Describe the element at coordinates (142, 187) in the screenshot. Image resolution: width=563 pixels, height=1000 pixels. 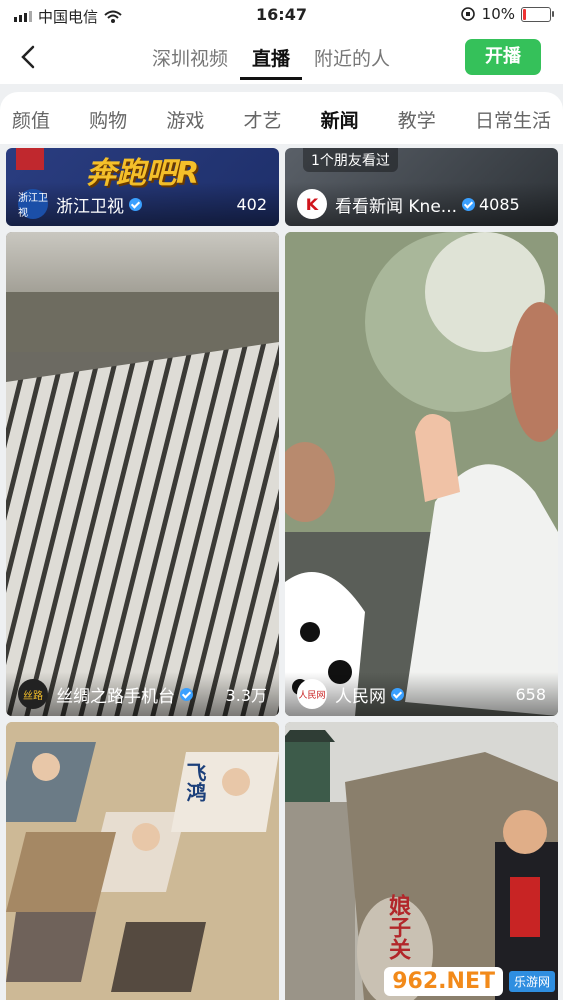
I see `live-card-zhejiang: 奔跑吧R 浙江卫视 浙江卫视 402` at that location.